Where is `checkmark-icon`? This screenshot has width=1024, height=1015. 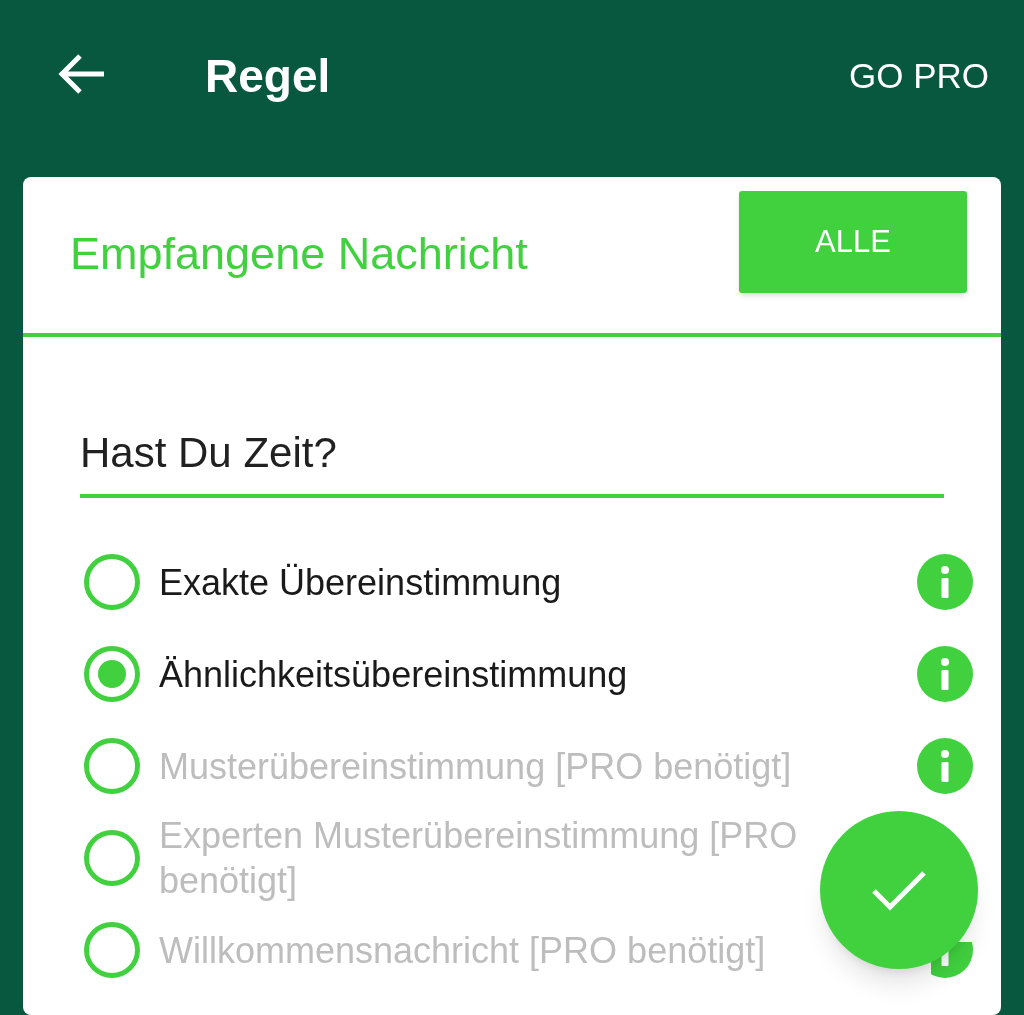 checkmark-icon is located at coordinates (899, 890).